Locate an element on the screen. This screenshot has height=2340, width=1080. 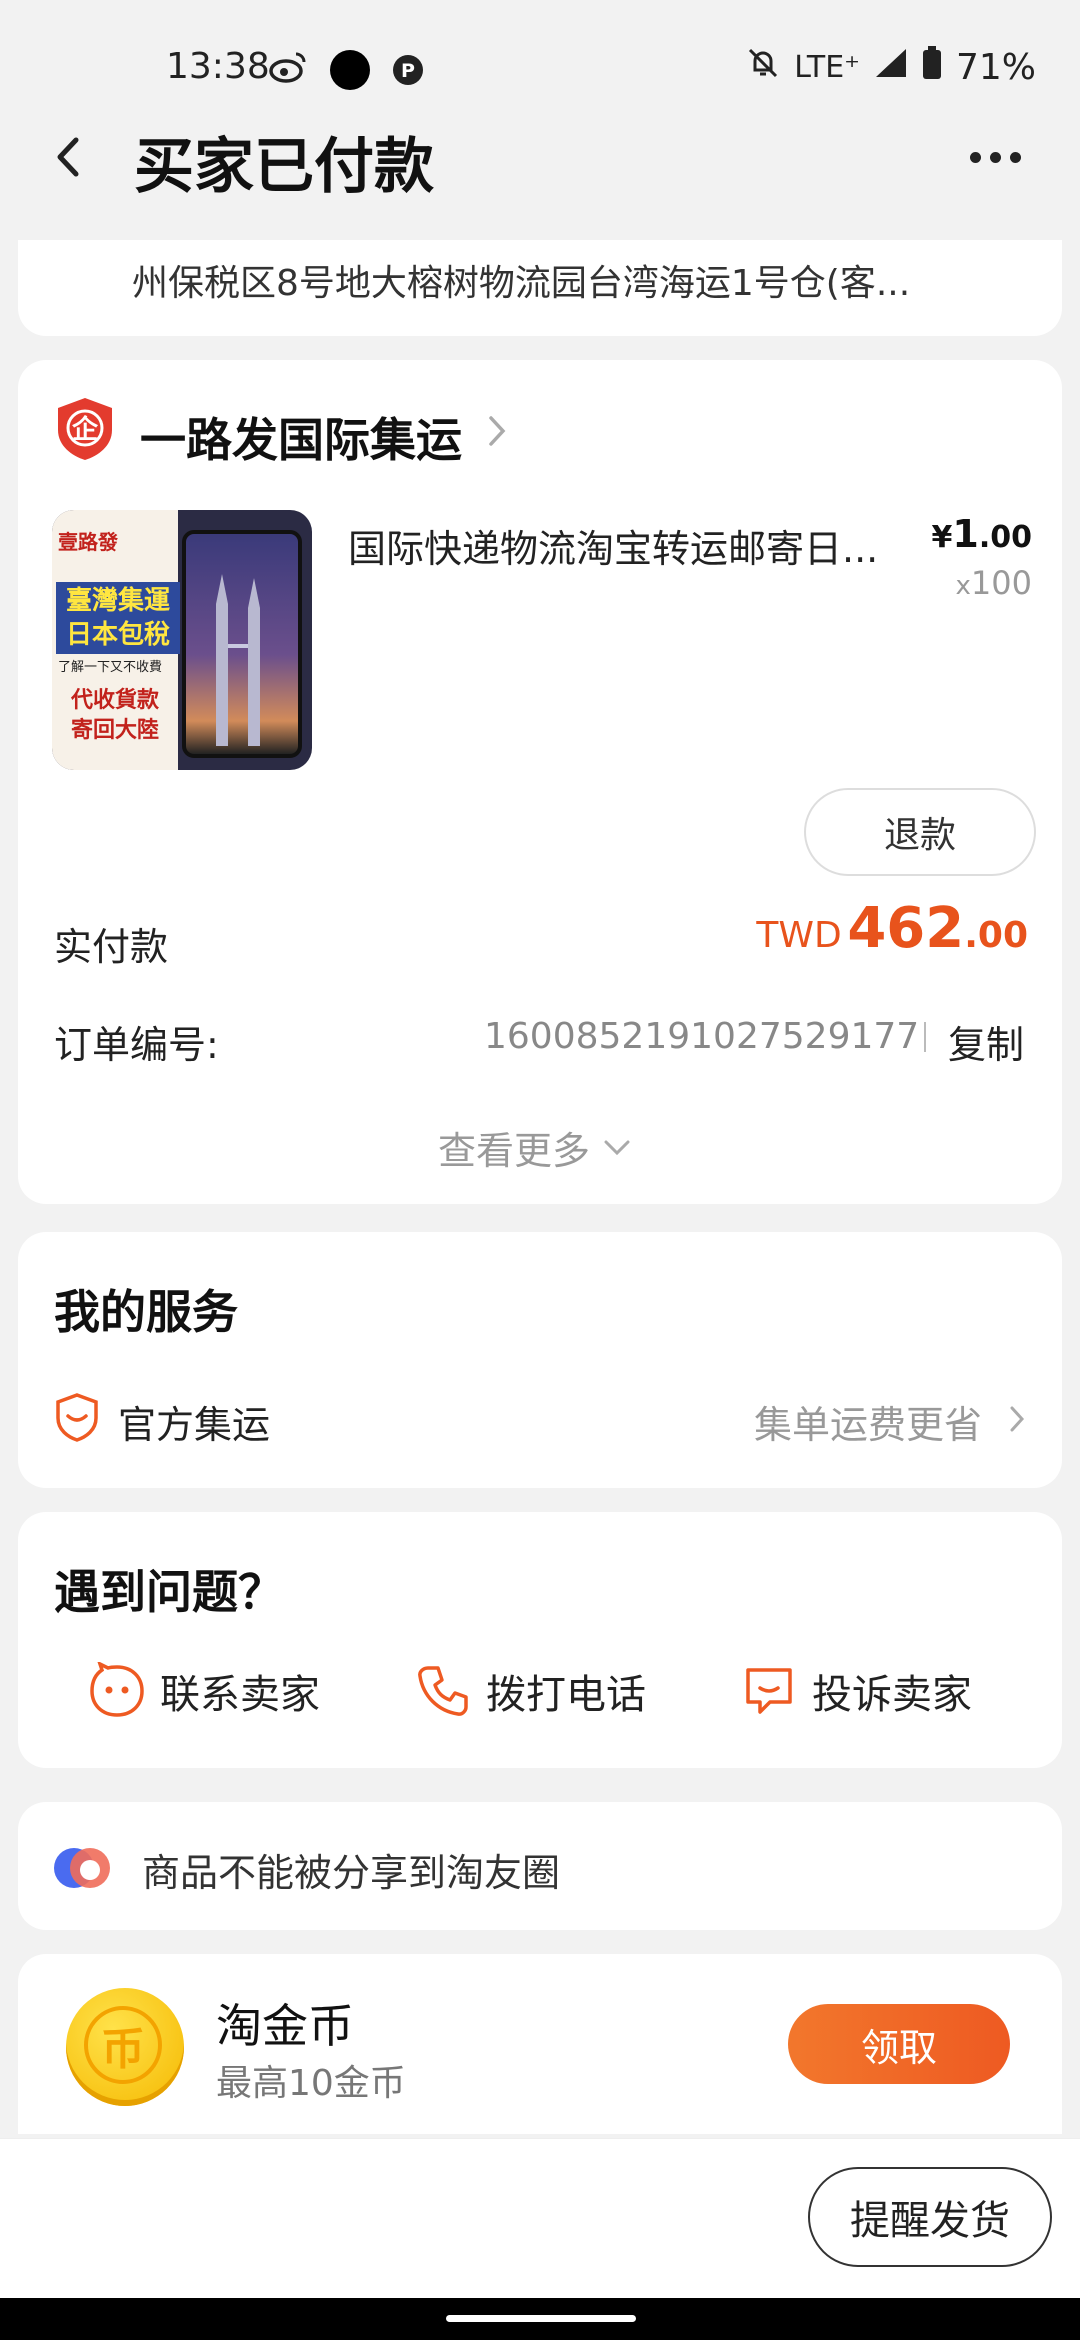
problems-card: 遇到问题？ 联系卖家 拨打电话 投诉卖家 is located at coordinates (540, 1640).